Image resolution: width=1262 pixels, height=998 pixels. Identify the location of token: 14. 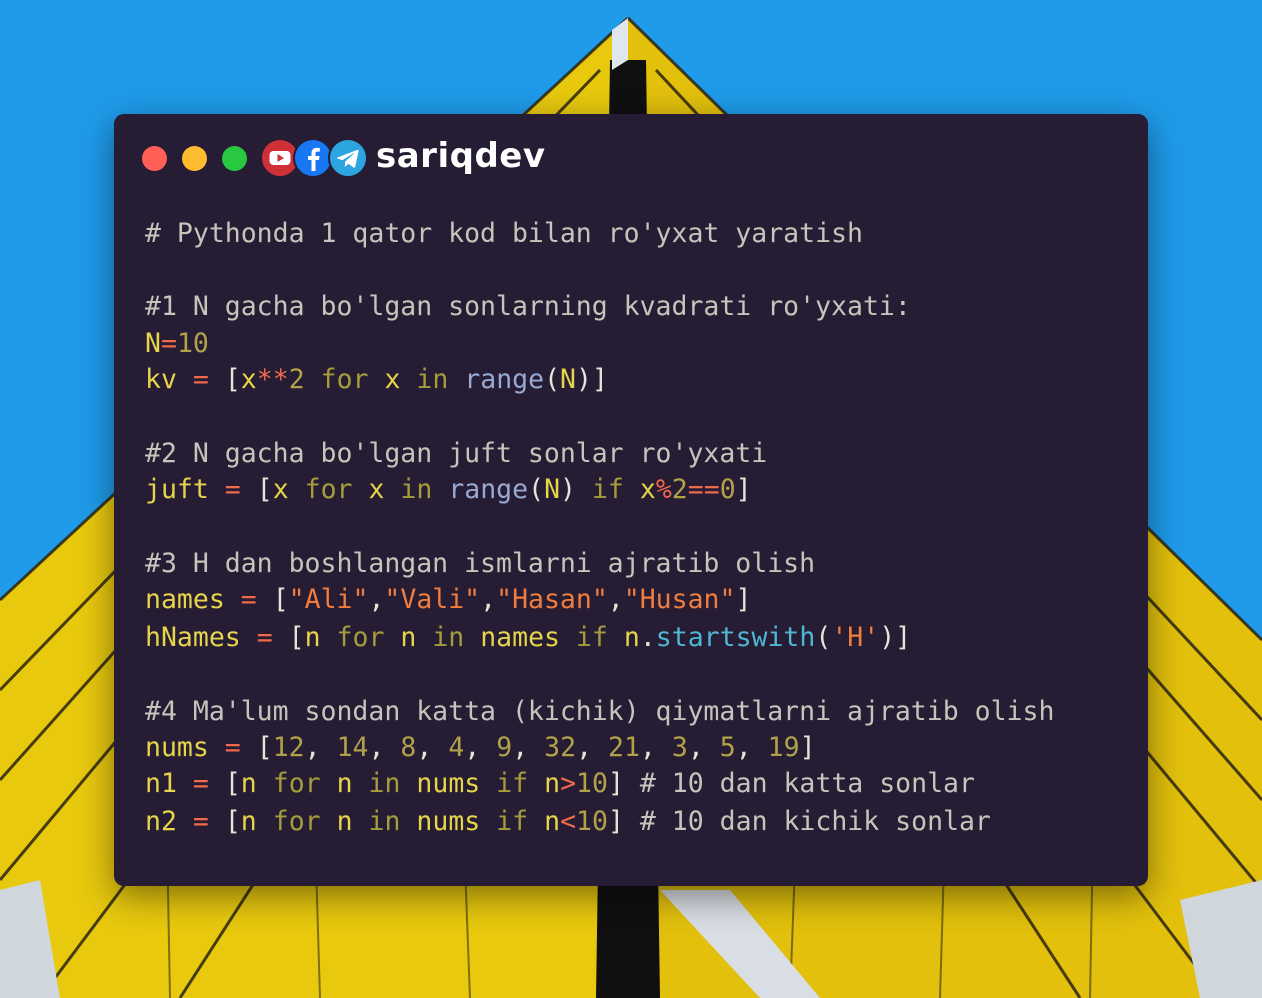
(352, 747).